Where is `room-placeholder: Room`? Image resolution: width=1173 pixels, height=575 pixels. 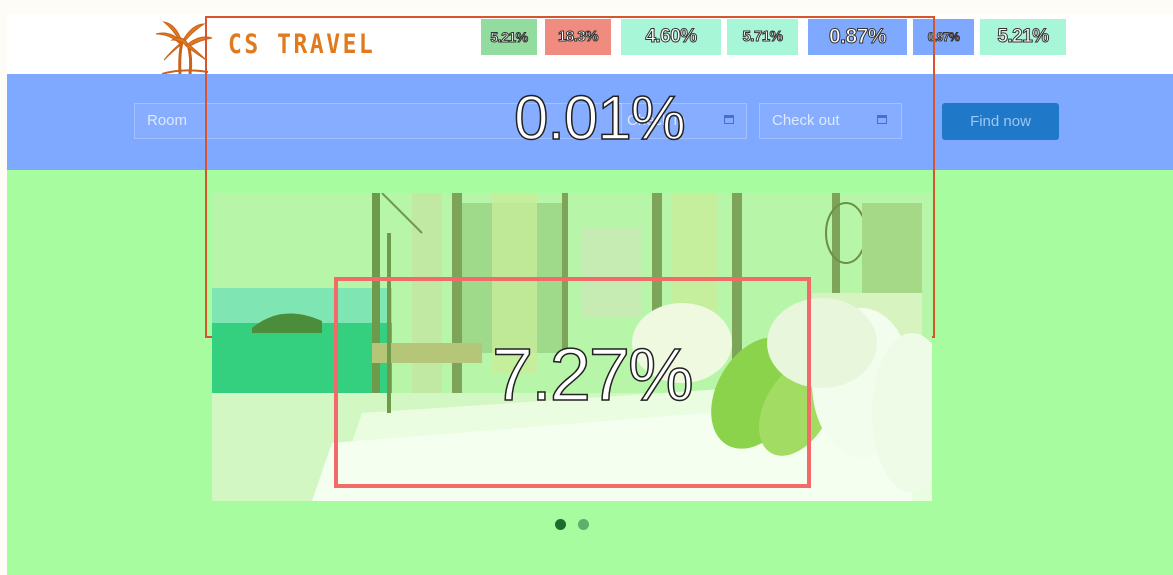
room-placeholder: Room is located at coordinates (167, 120).